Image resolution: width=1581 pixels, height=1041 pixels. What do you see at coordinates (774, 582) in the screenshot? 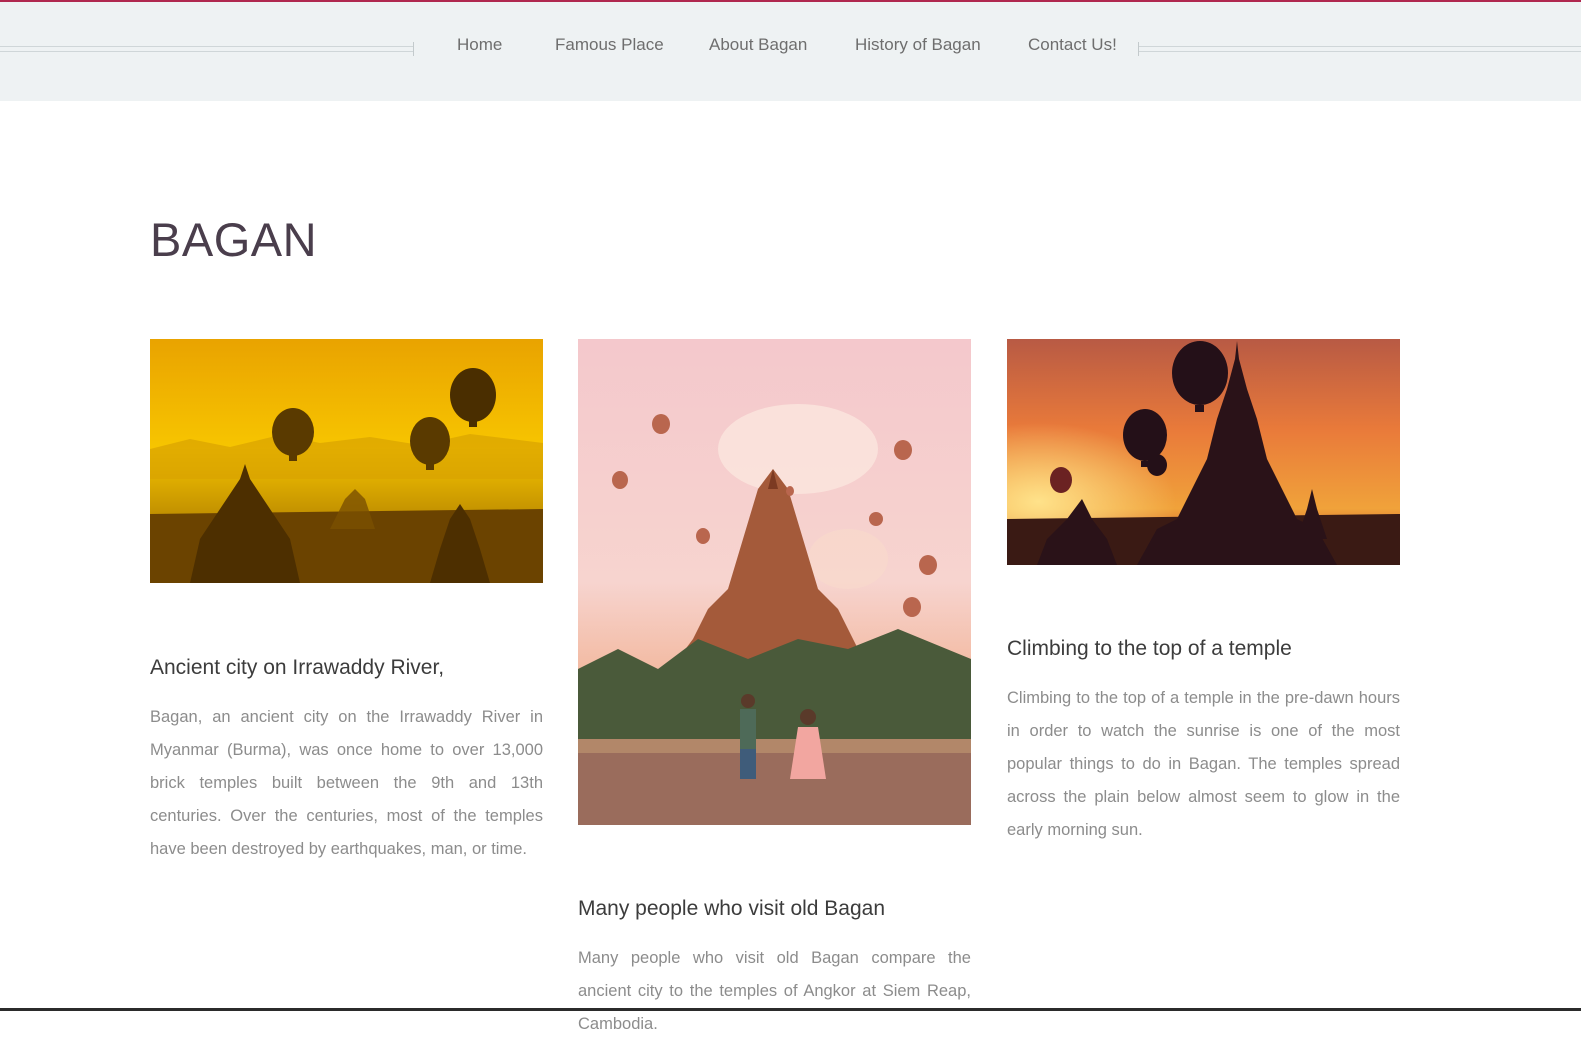
I see `photo-temple-couple` at bounding box center [774, 582].